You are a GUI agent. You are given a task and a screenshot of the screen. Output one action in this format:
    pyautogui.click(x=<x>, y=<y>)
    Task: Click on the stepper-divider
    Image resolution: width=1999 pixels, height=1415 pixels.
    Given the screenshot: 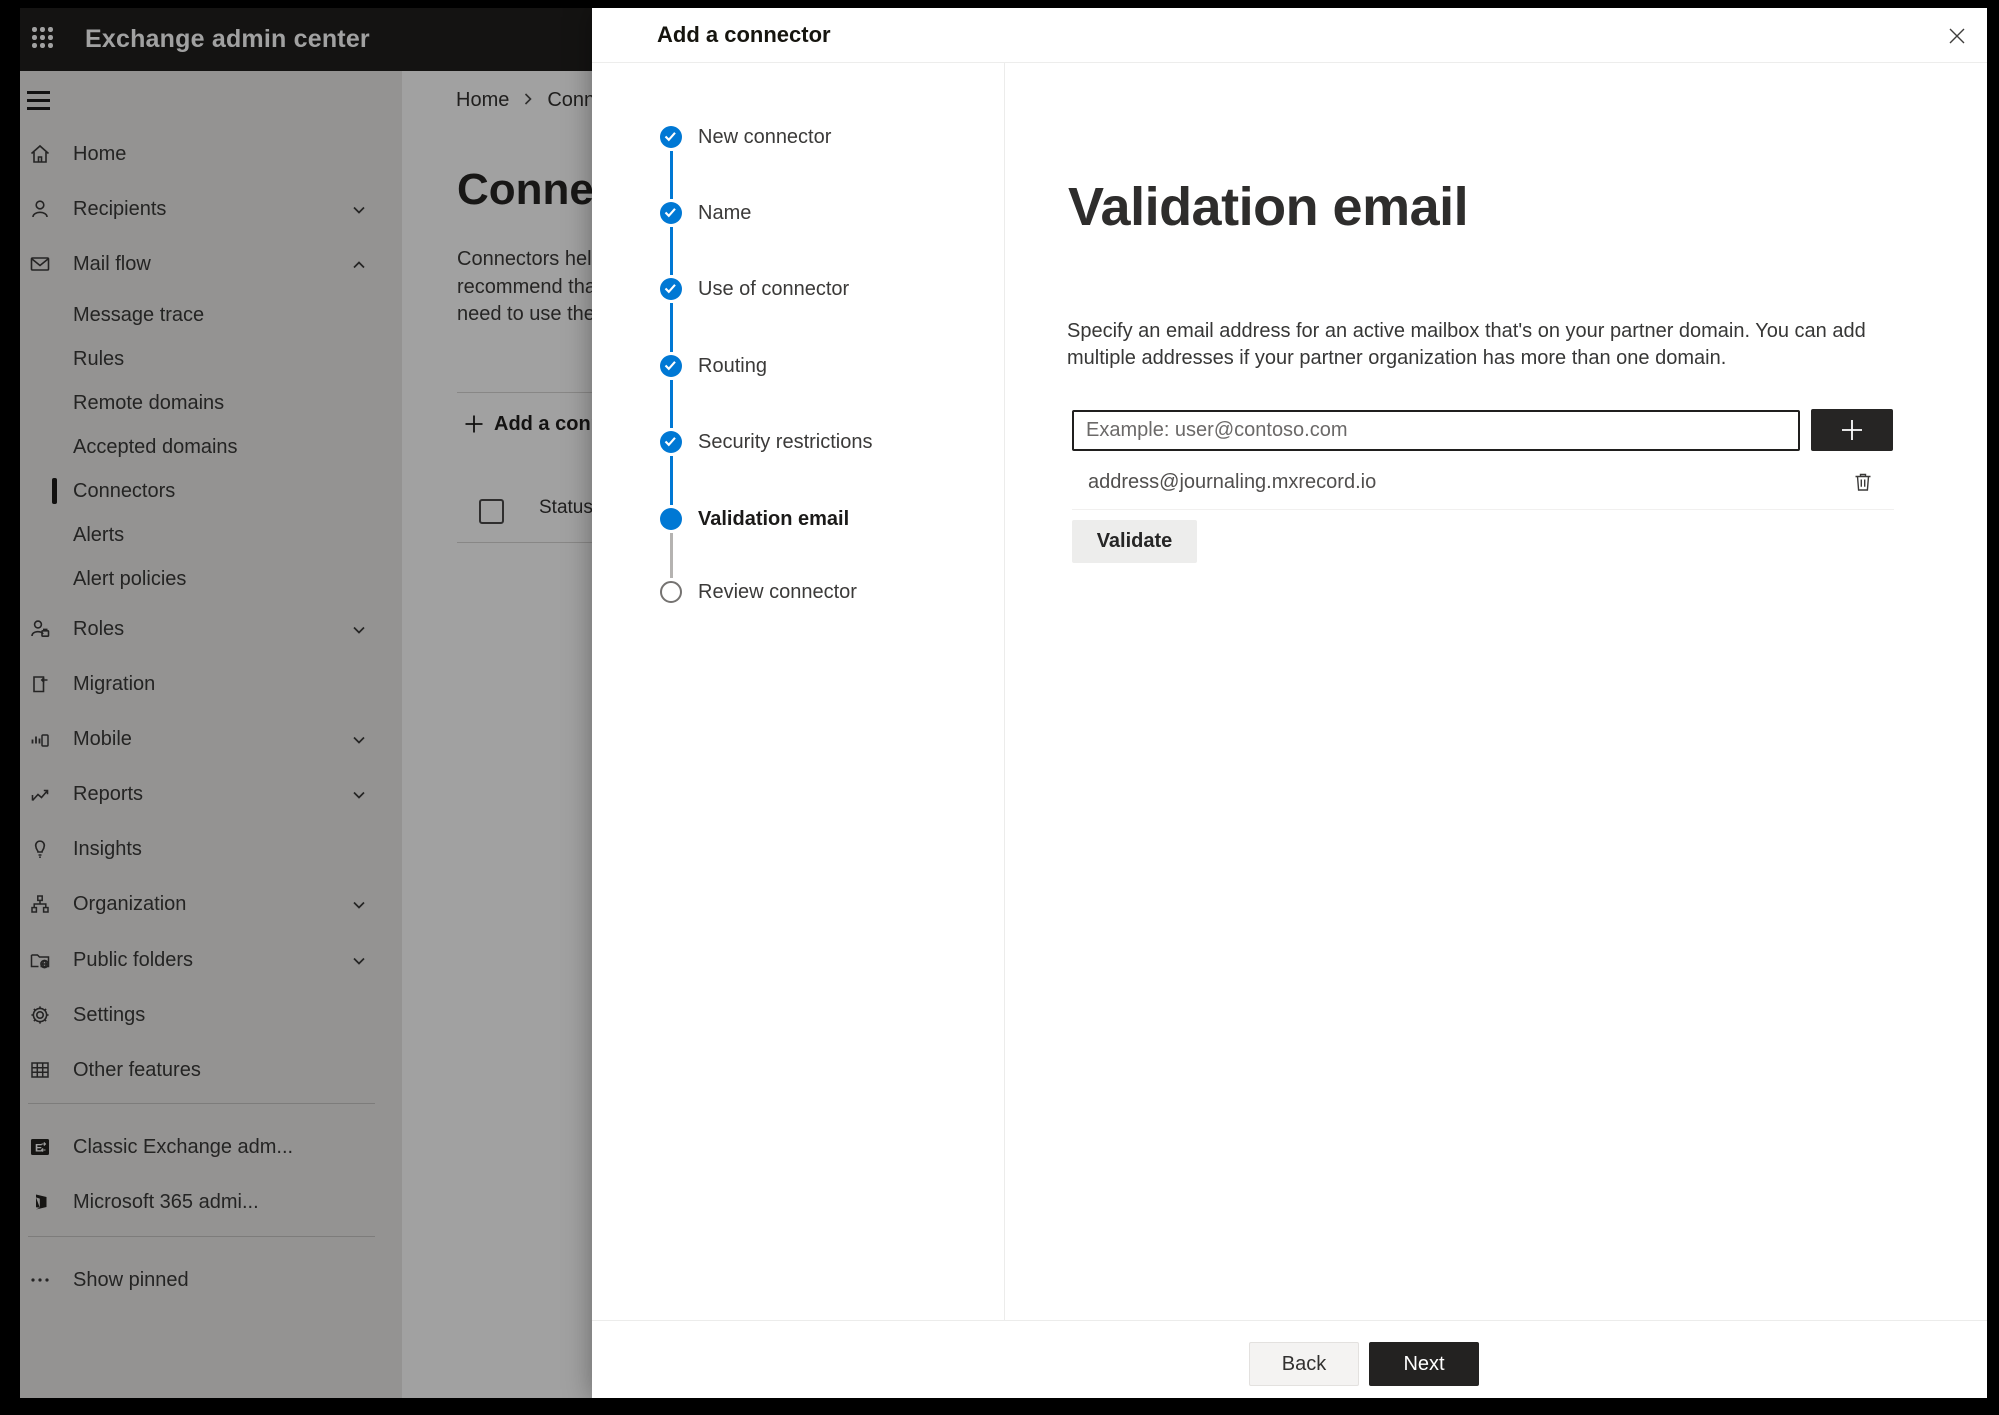 What is the action you would take?
    pyautogui.click(x=1004, y=691)
    